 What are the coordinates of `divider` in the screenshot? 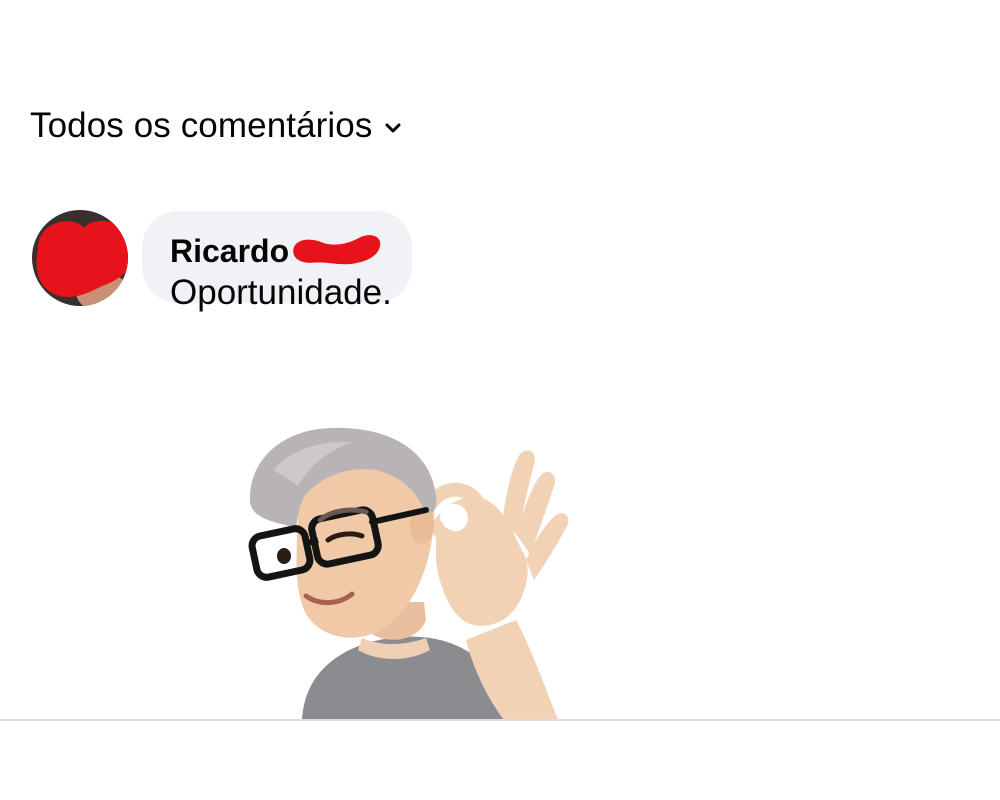 It's located at (500, 720).